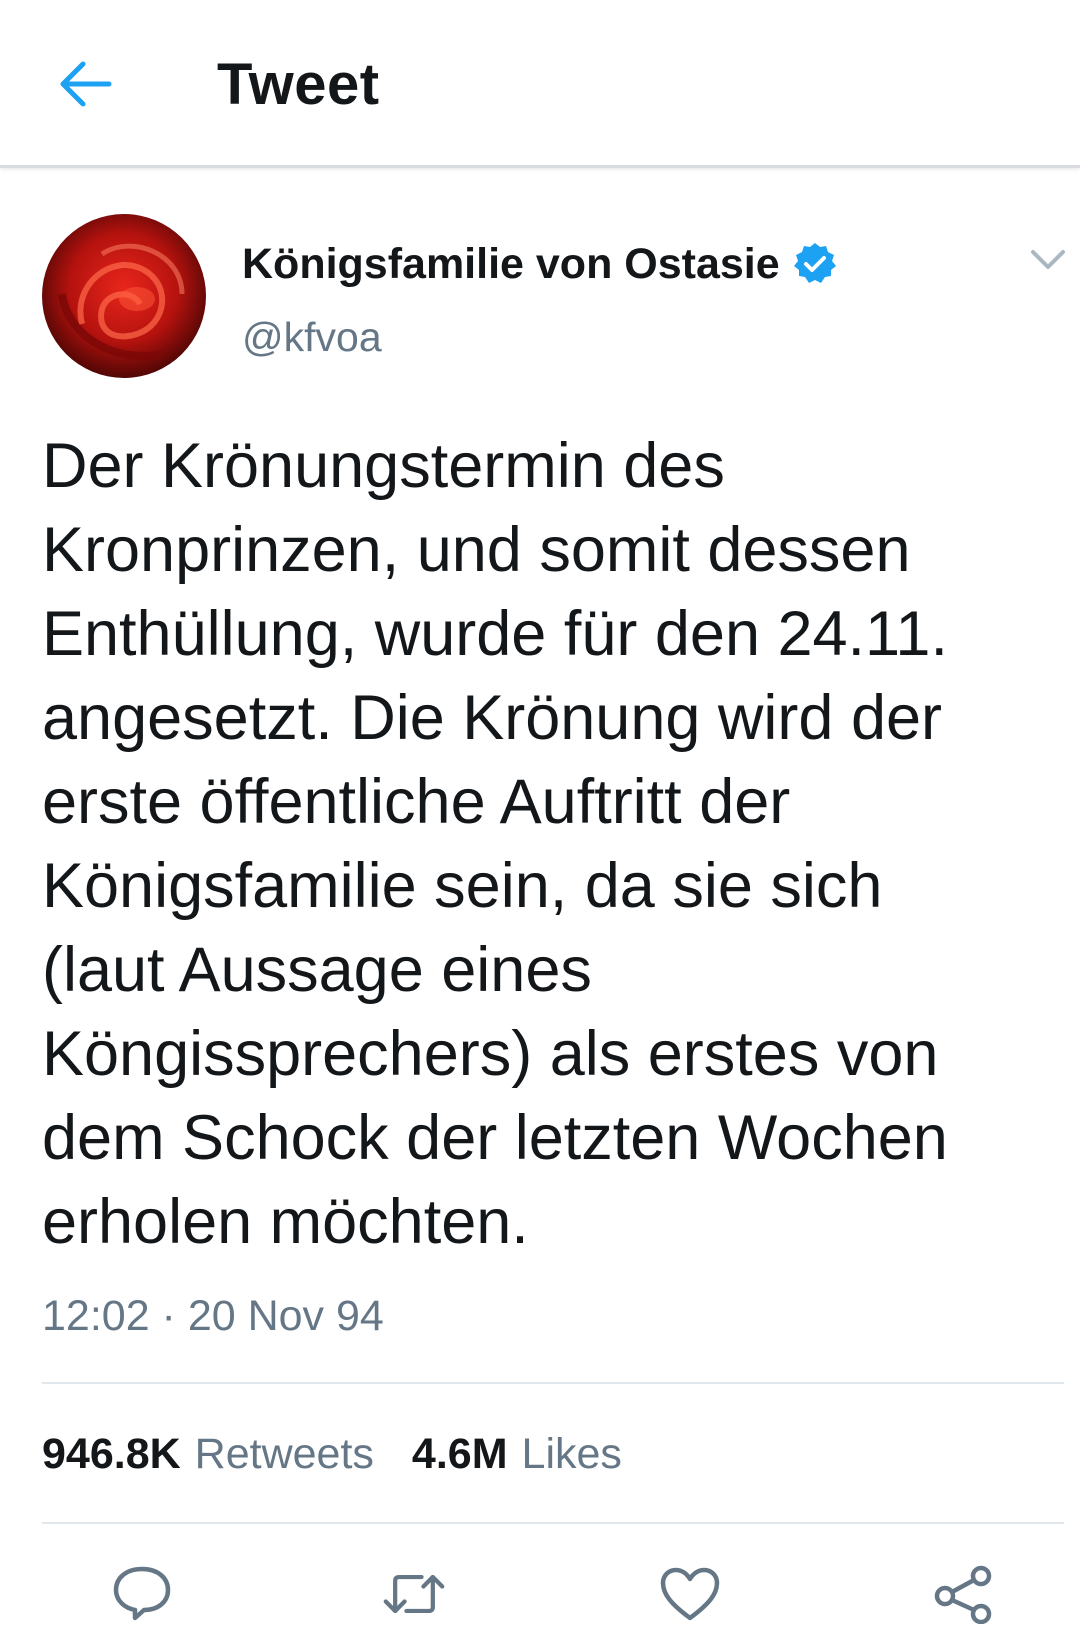 The width and height of the screenshot is (1080, 1637). What do you see at coordinates (298, 84) in the screenshot?
I see `page-title: Tweet` at bounding box center [298, 84].